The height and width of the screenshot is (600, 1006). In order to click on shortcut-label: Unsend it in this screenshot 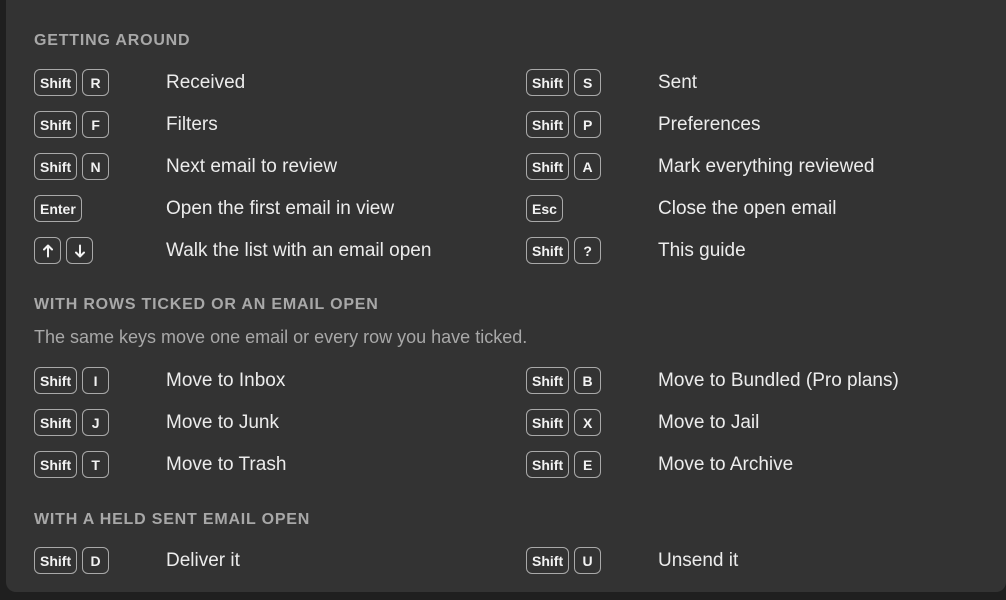, I will do `click(698, 560)`.